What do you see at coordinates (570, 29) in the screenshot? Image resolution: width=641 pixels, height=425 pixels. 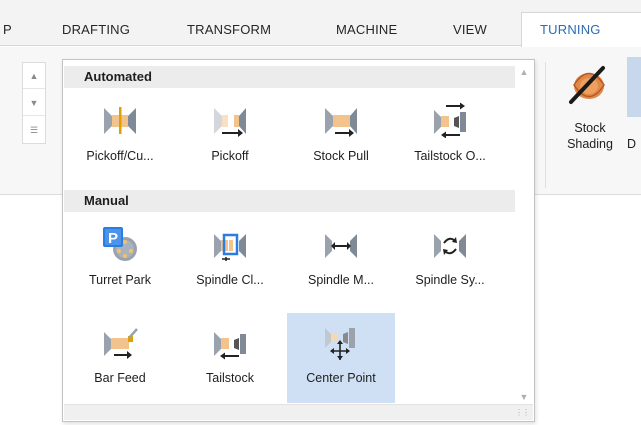 I see `tab-turning-label: TURNING` at bounding box center [570, 29].